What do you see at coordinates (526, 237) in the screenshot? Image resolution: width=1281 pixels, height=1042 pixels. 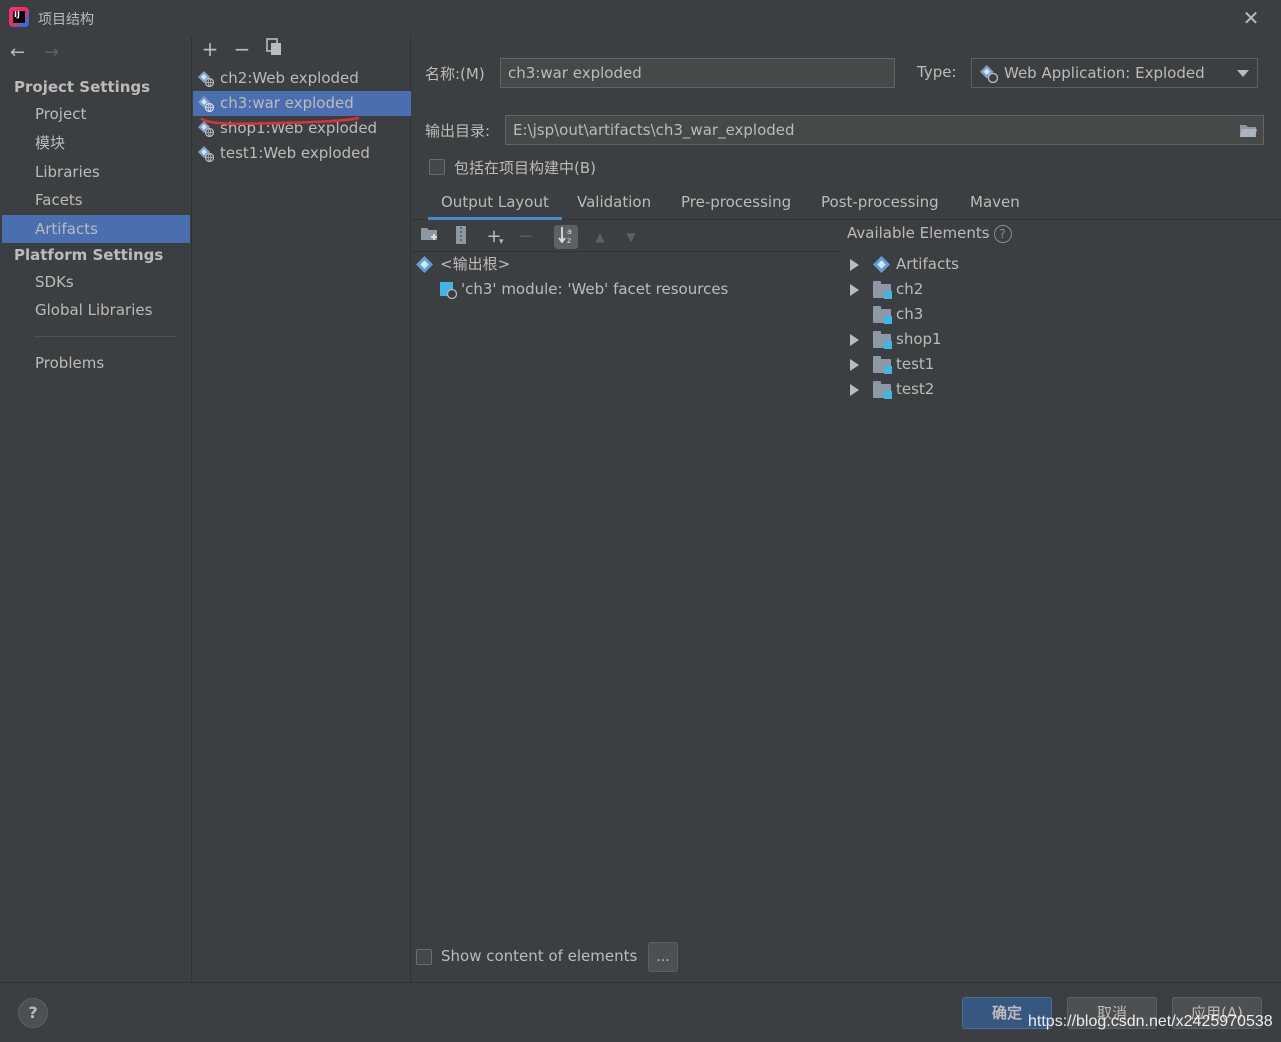 I see `remove-element-icon: −` at bounding box center [526, 237].